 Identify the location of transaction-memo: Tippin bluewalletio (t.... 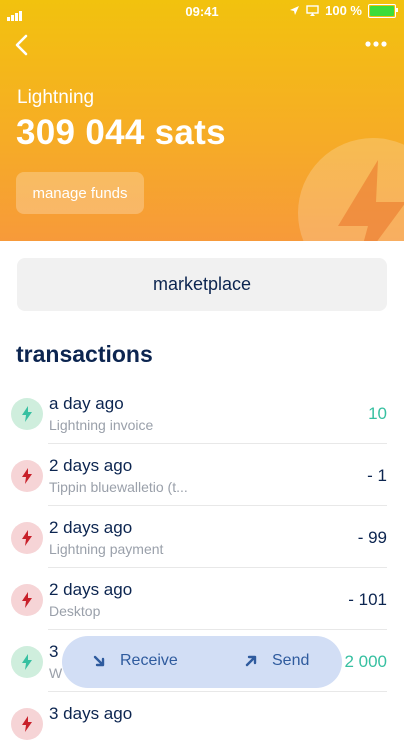
(118, 487).